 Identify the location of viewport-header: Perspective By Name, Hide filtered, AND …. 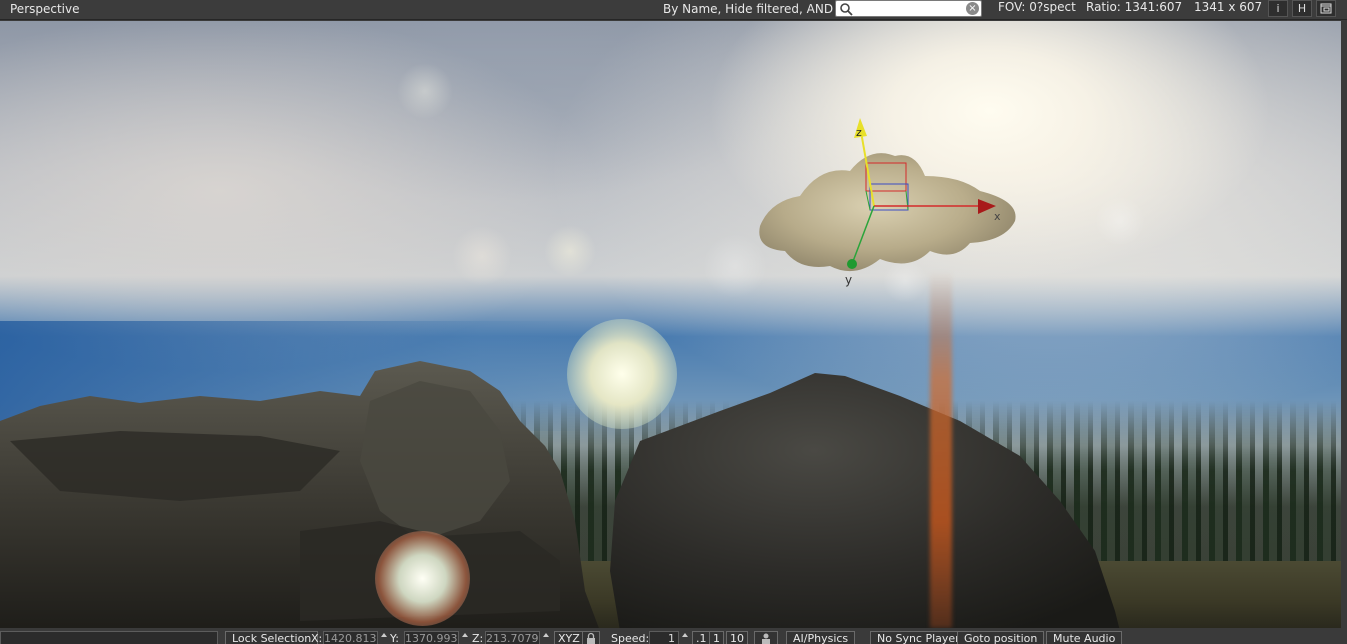
(673, 10).